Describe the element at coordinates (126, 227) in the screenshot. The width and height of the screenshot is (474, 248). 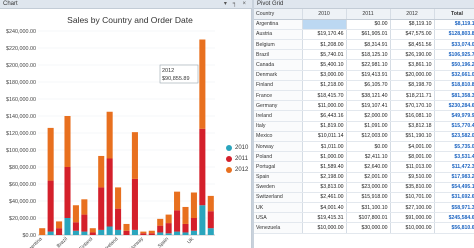
I see `bar-2012-italy` at that location.